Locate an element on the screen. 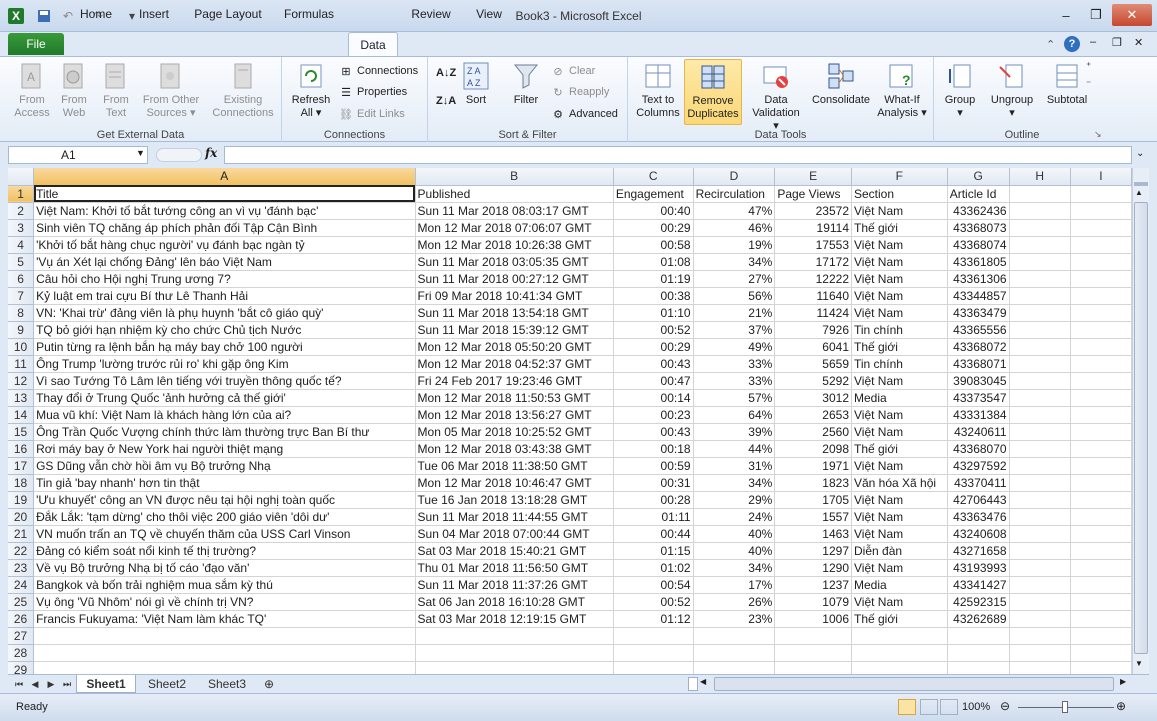 The width and height of the screenshot is (1157, 721). row-header: 28 is located at coordinates (21, 653).